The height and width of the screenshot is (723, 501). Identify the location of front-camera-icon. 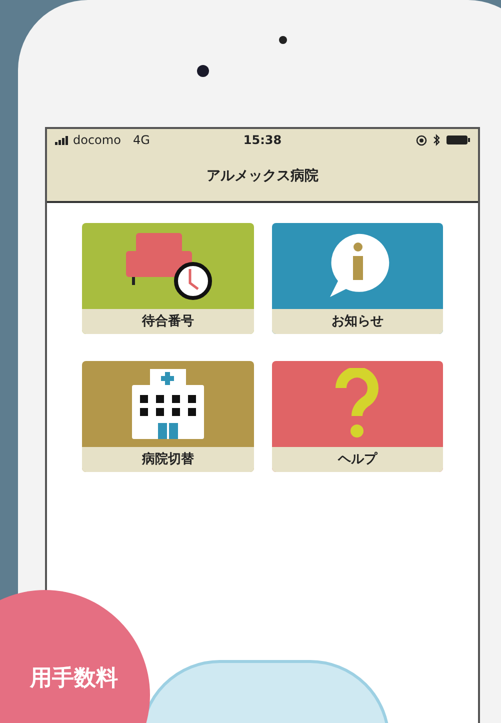
(283, 40).